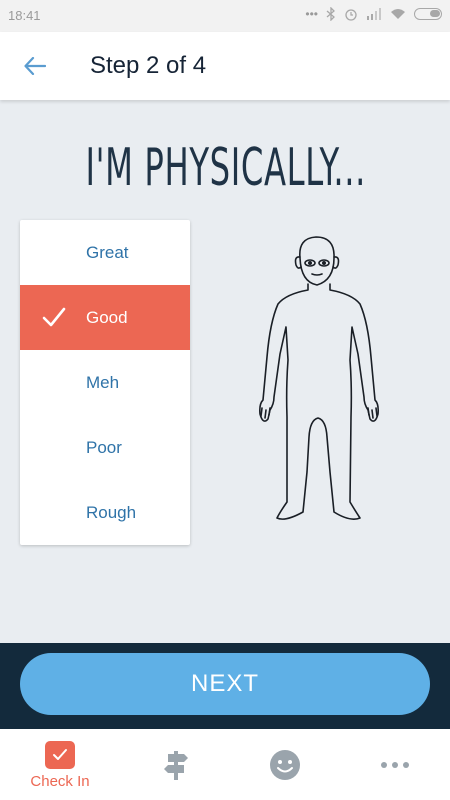  I want to click on nav-check-in: Check In, so click(60, 764).